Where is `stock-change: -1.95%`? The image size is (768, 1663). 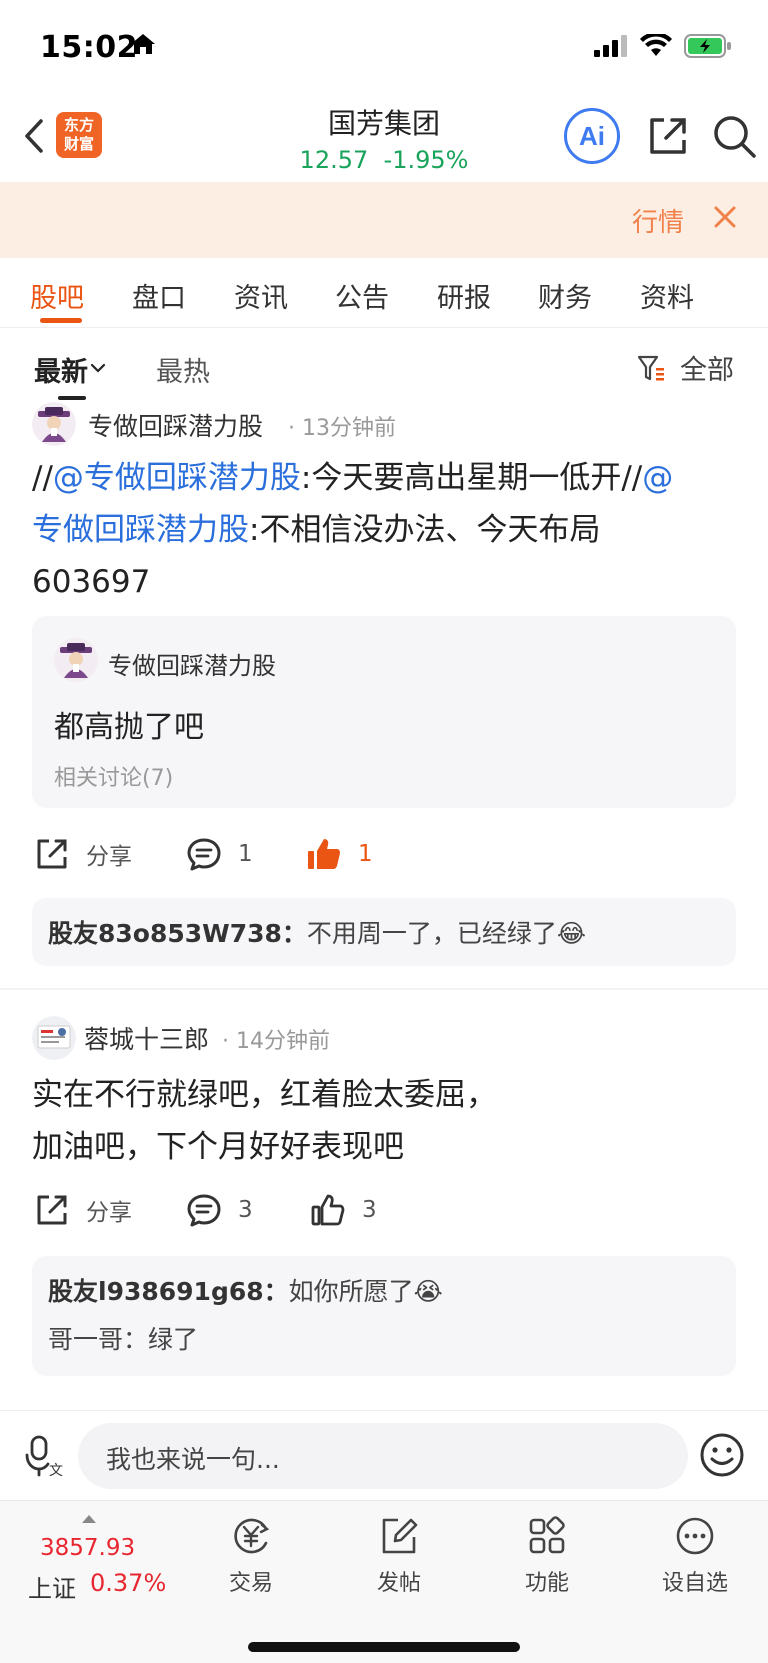 stock-change: -1.95% is located at coordinates (426, 160).